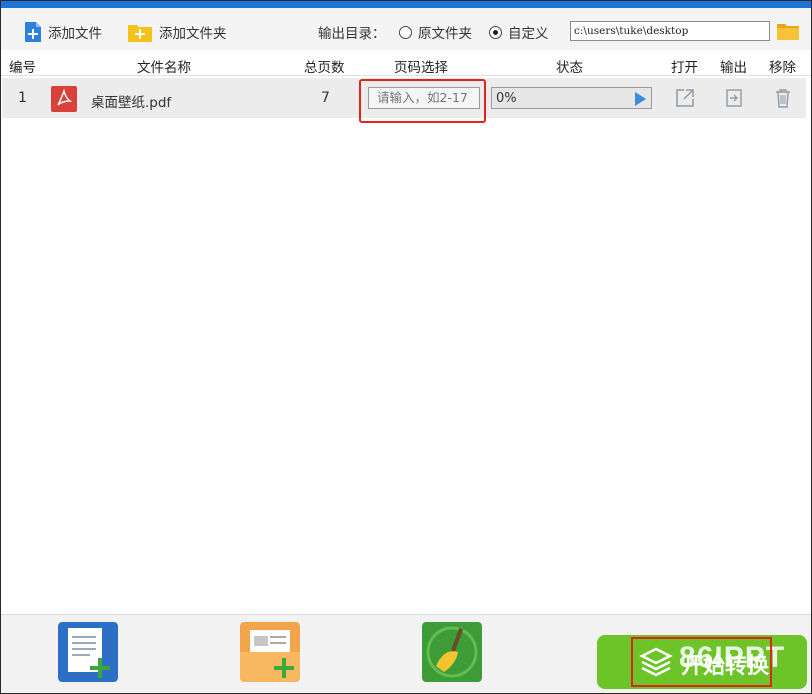 This screenshot has width=812, height=694. What do you see at coordinates (506, 98) in the screenshot?
I see `progress-text: 0%` at bounding box center [506, 98].